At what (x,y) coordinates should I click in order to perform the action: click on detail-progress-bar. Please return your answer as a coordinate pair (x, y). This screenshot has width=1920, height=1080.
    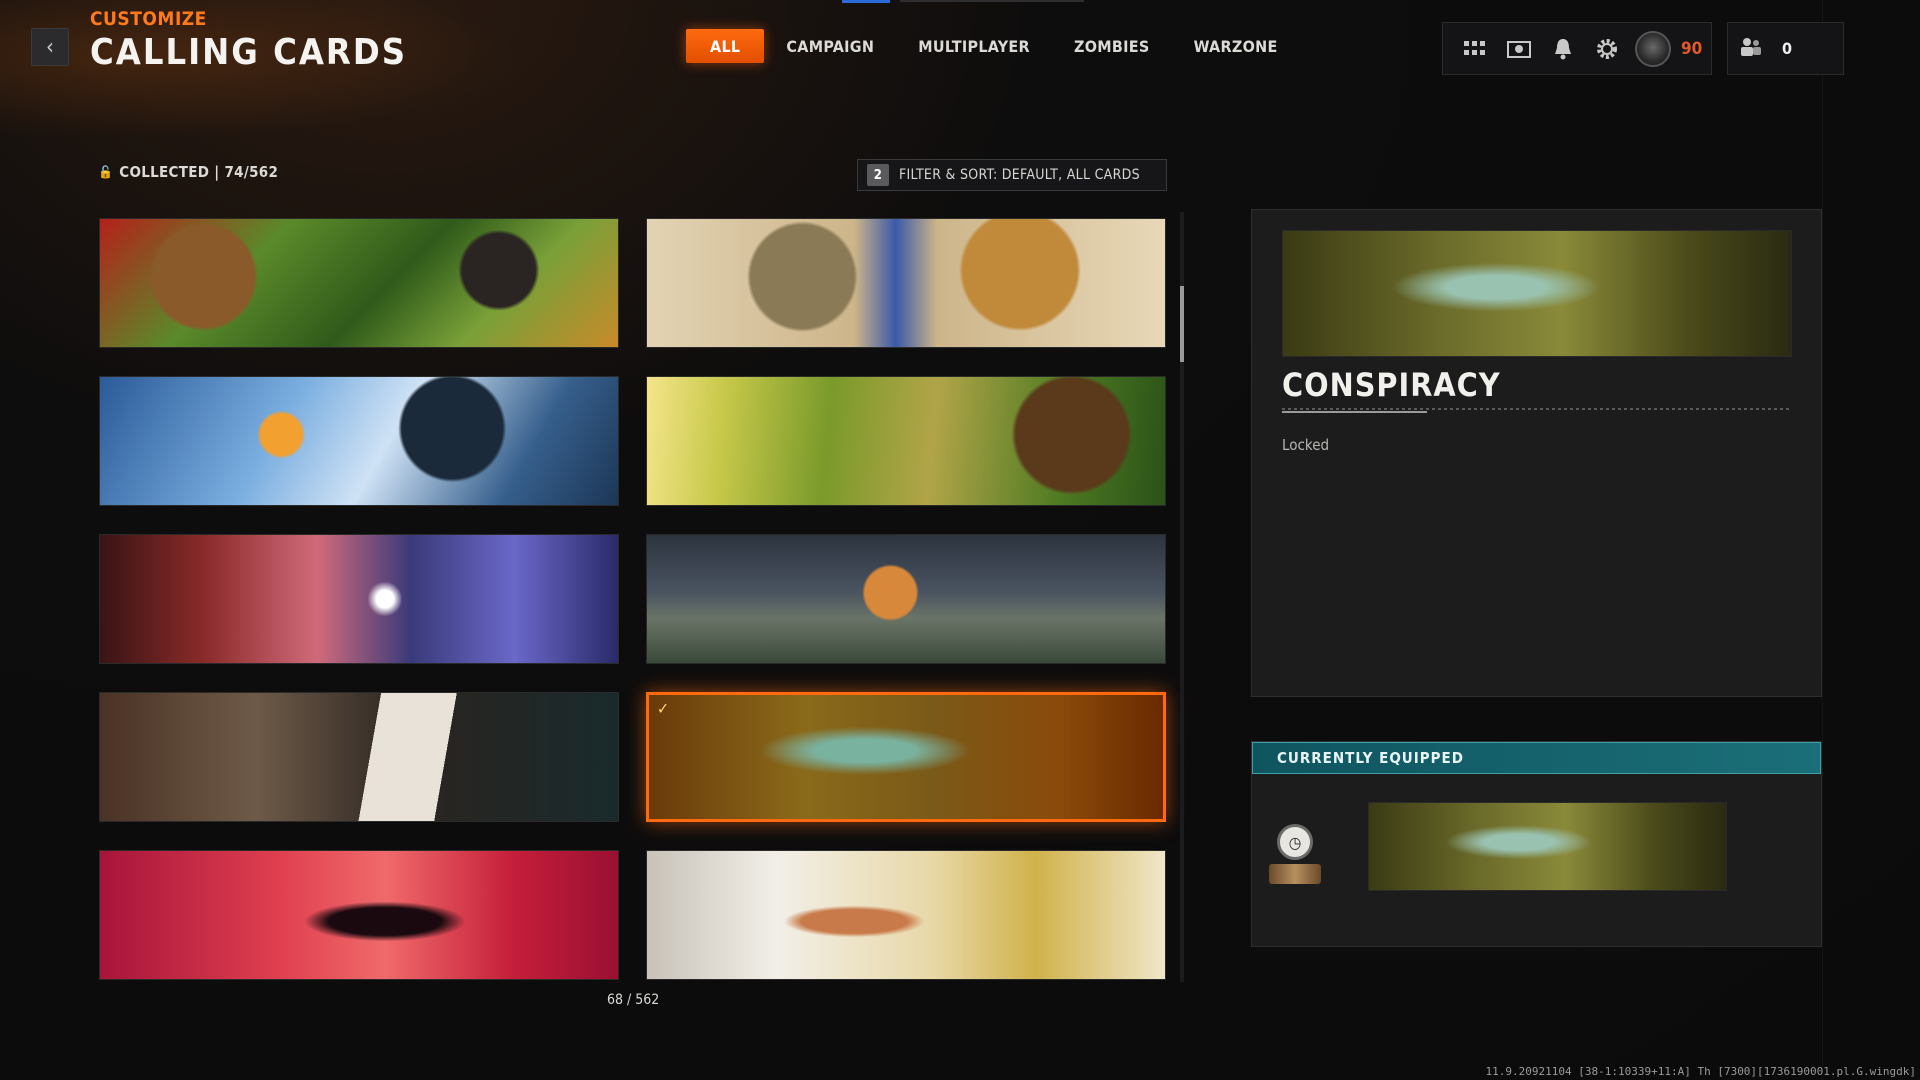
    Looking at the image, I should click on (1354, 412).